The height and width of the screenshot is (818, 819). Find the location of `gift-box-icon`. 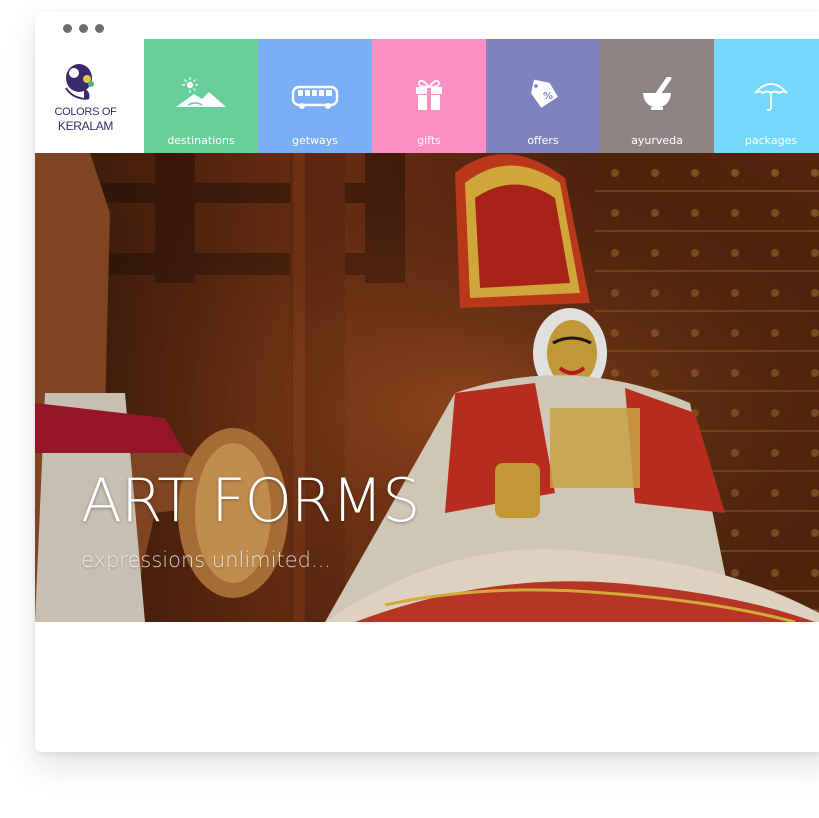

gift-box-icon is located at coordinates (429, 94).